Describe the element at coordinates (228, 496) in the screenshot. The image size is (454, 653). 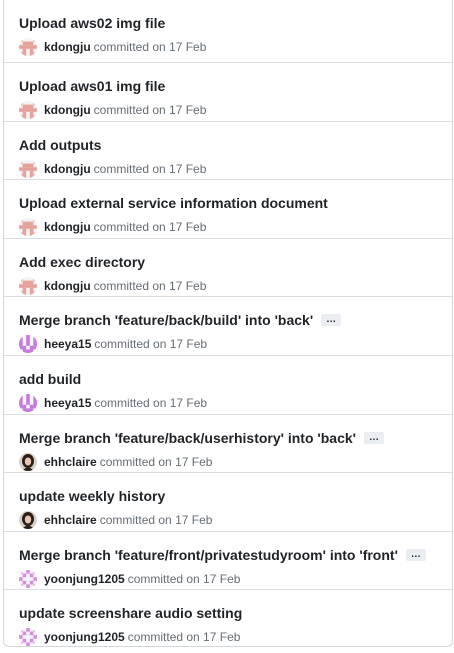
I see `commit-title-line: update weekly history` at that location.